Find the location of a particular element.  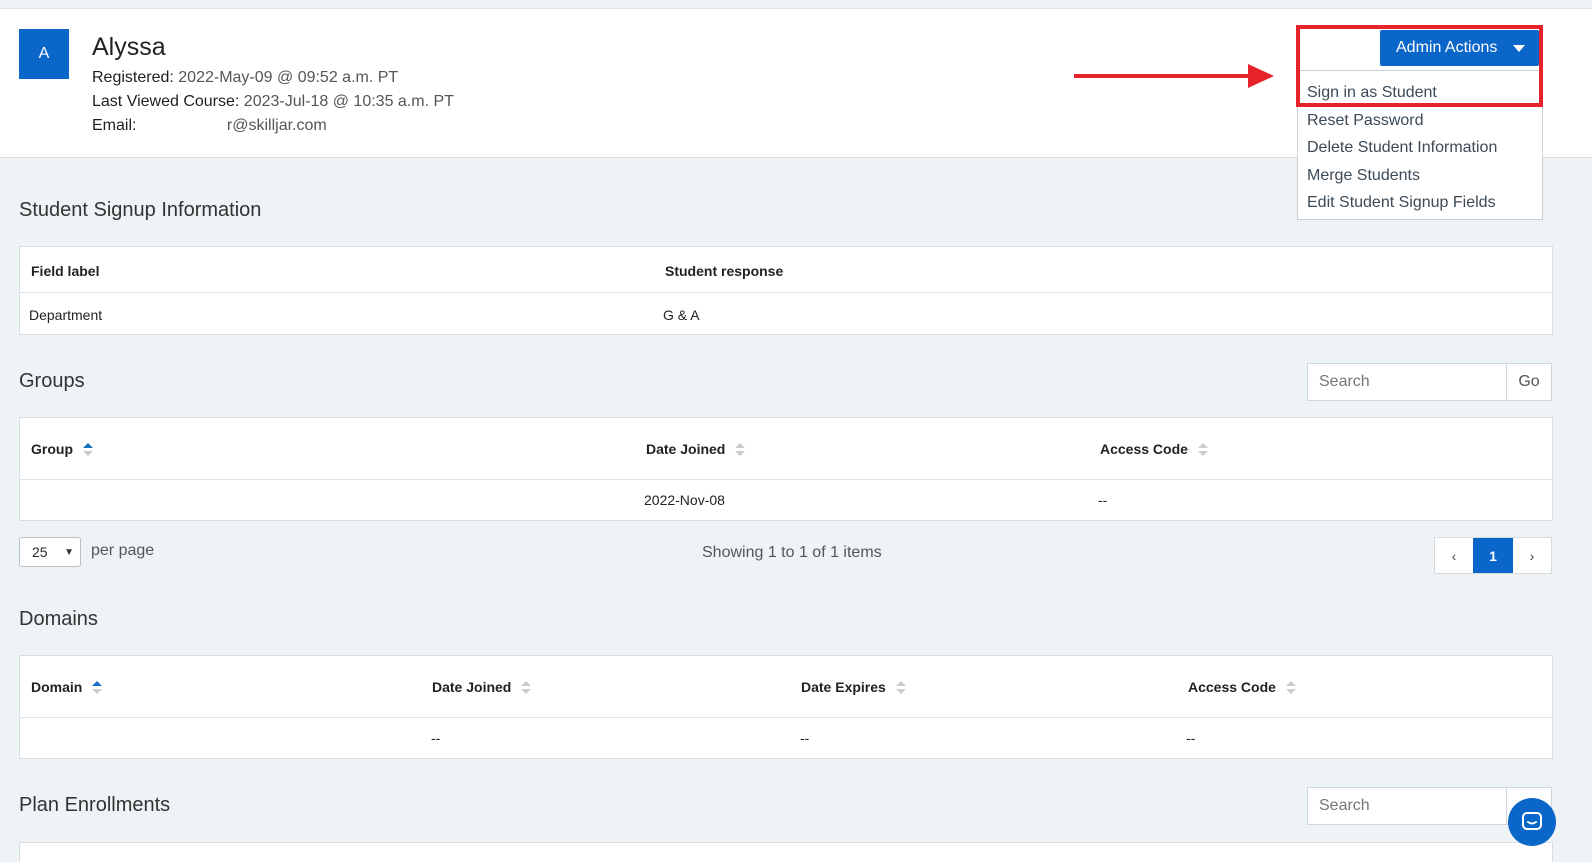

column-header-field-label: Field label is located at coordinates (65, 271).